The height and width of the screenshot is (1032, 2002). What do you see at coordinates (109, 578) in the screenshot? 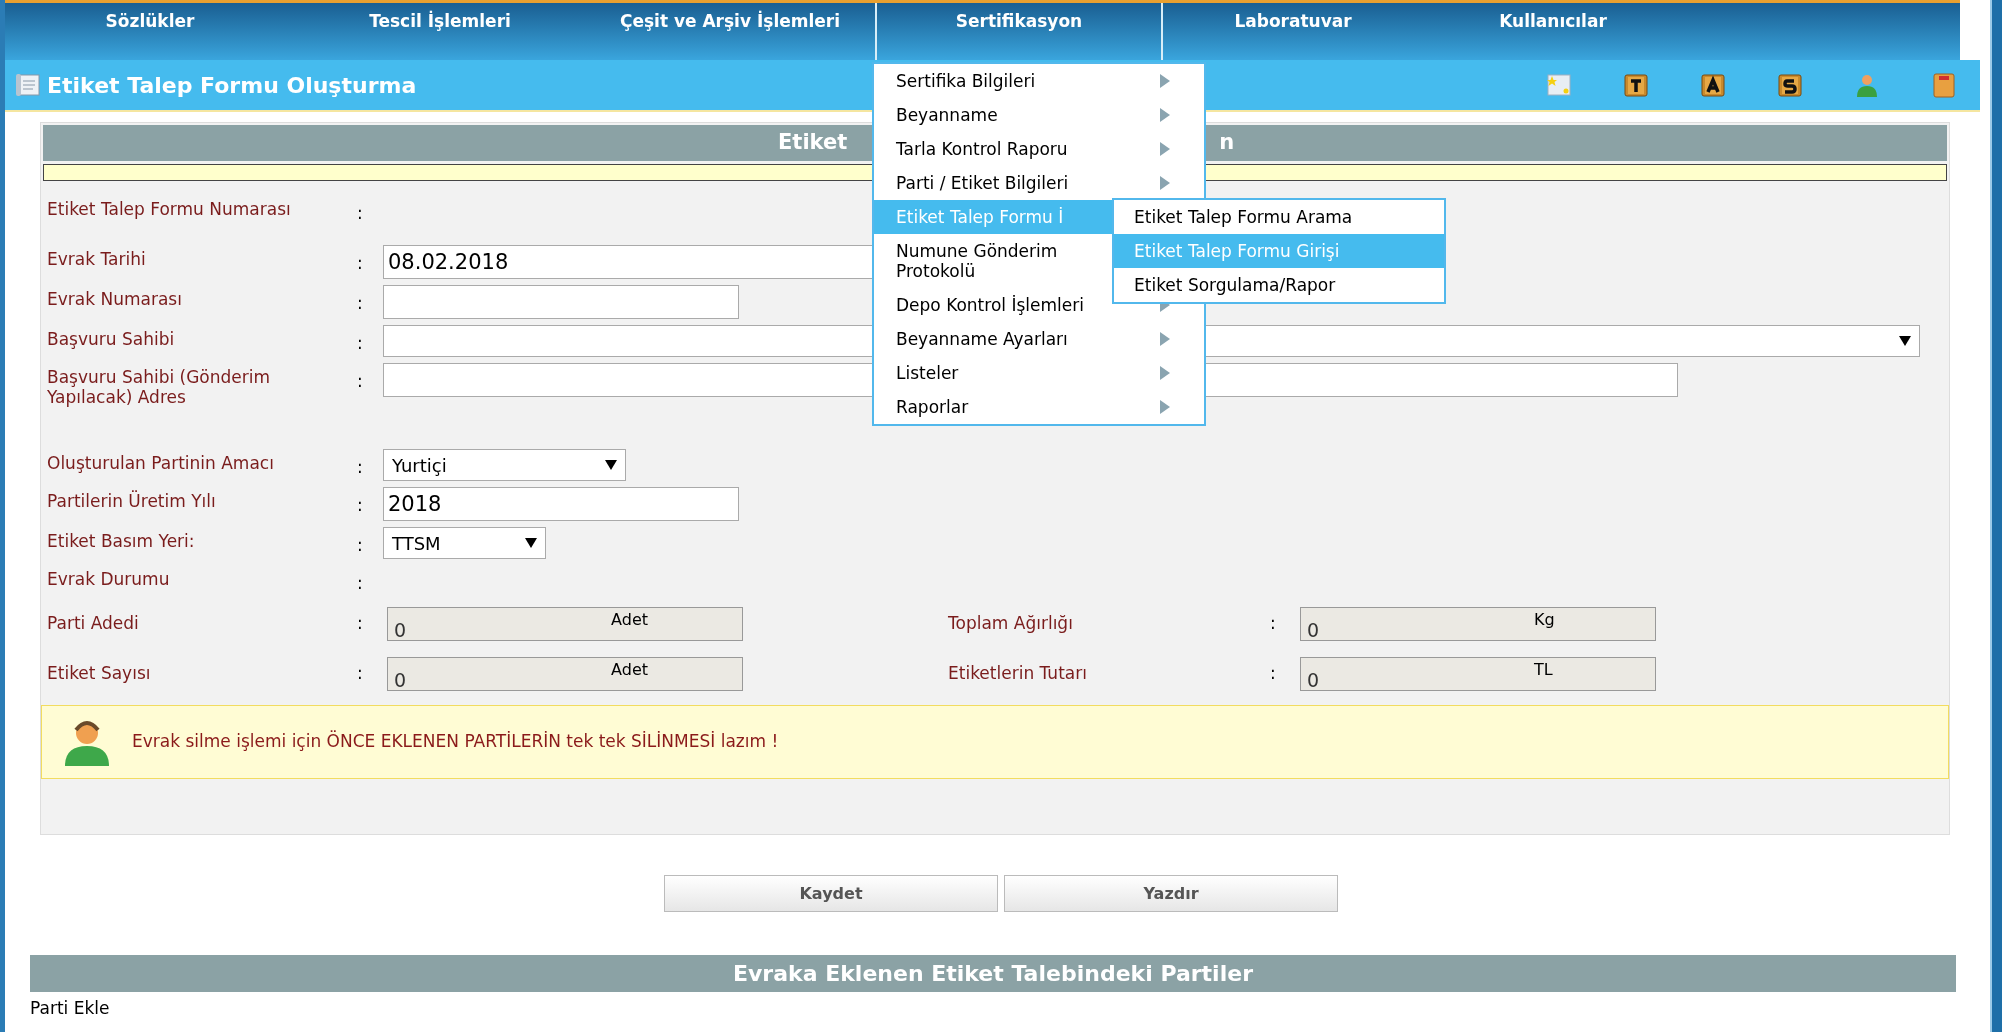
I see `field-label: Evrak Durumu` at bounding box center [109, 578].